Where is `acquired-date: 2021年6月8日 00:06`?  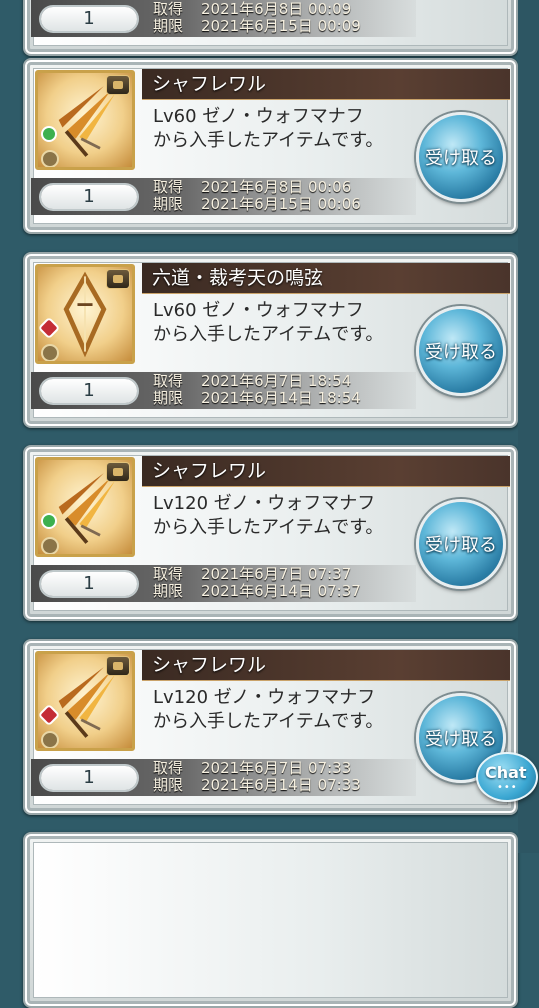
acquired-date: 2021年6月8日 00:06 is located at coordinates (276, 187).